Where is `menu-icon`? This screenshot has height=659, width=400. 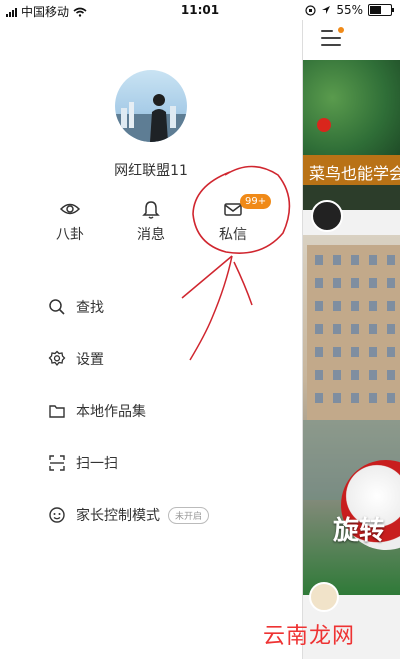
menu-icon is located at coordinates (332, 37).